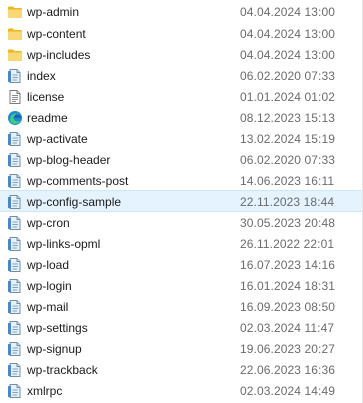 This screenshot has width=363, height=403. Describe the element at coordinates (62, 370) in the screenshot. I see `file-name: wp-trackback` at that location.